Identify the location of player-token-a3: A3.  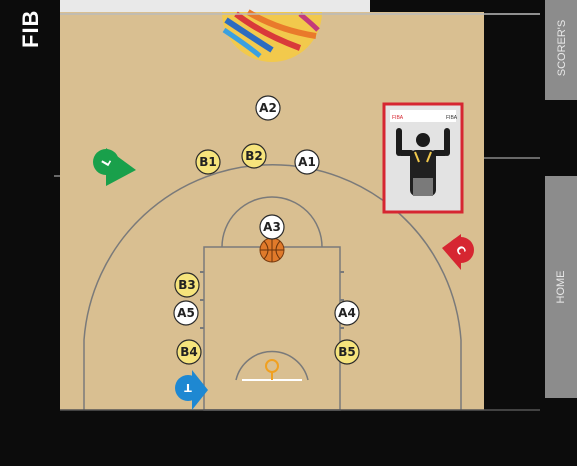
(272, 227).